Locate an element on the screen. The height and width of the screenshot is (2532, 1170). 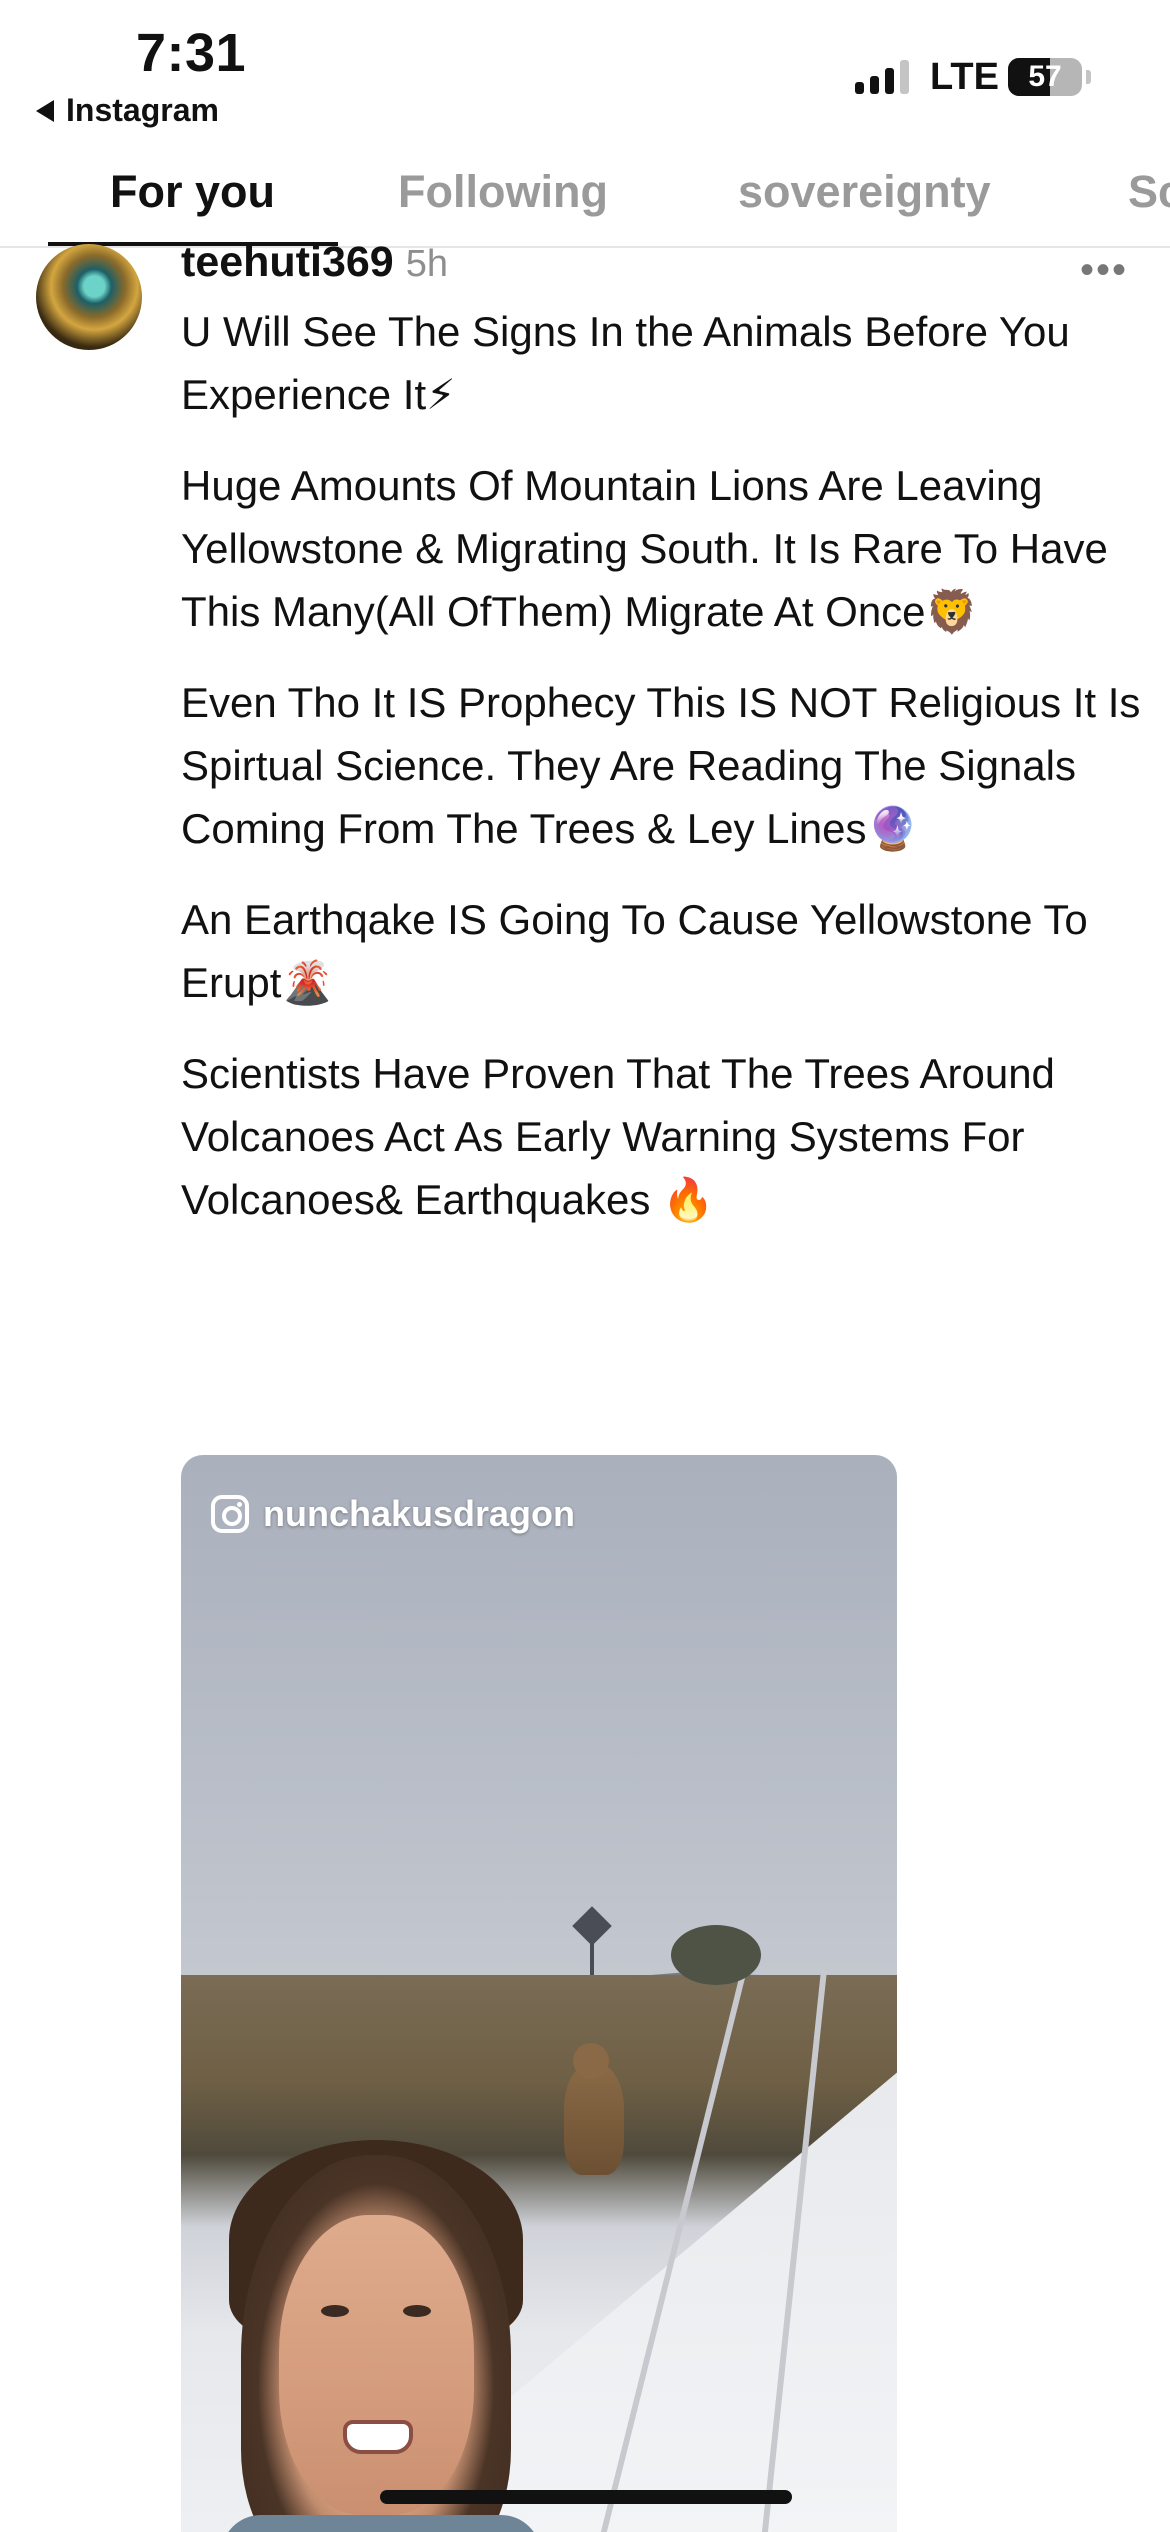
video-bush is located at coordinates (716, 1955).